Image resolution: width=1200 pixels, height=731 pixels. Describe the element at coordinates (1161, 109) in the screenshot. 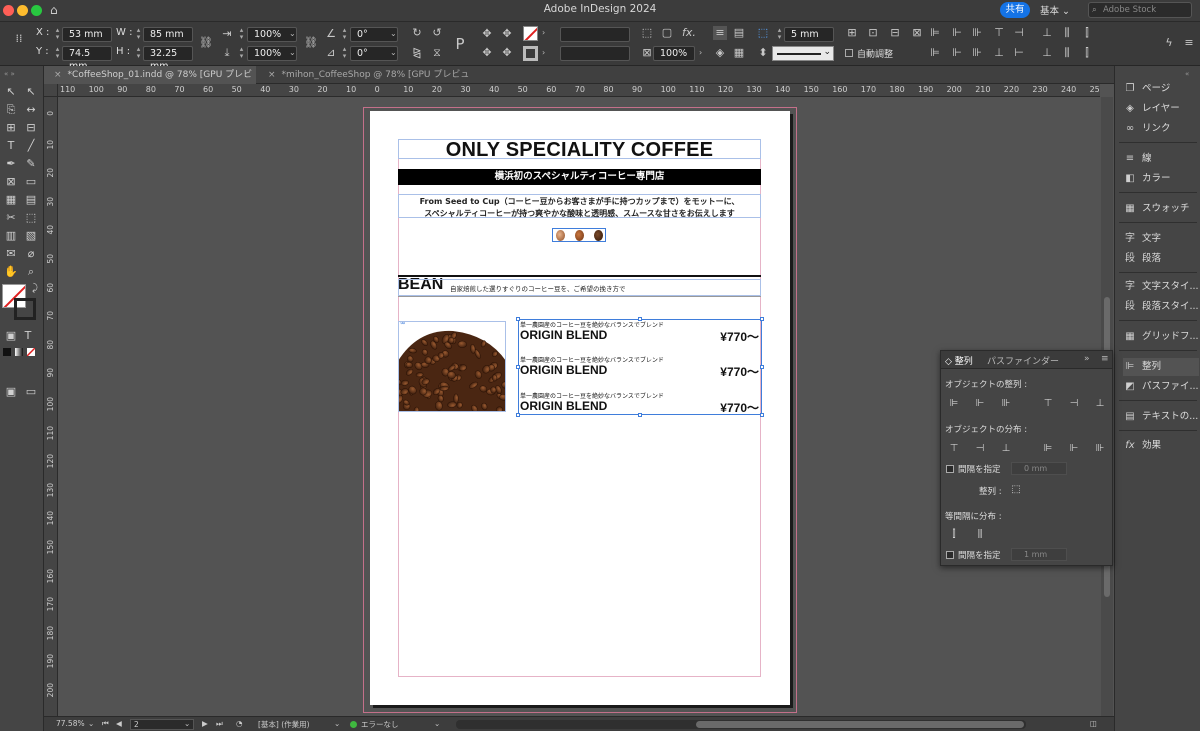

I see `panel-layers: ◈ レイヤー` at that location.